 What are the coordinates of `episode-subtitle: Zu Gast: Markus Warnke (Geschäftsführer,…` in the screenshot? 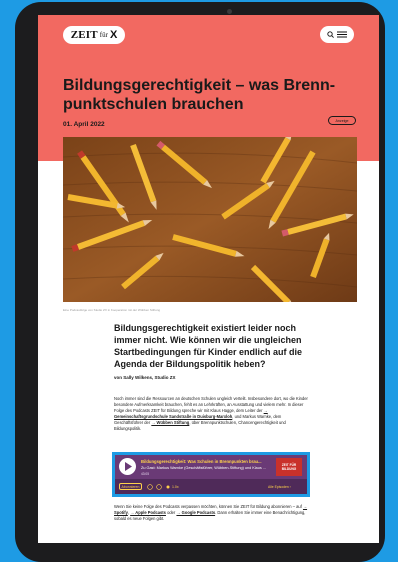 It's located at (203, 468).